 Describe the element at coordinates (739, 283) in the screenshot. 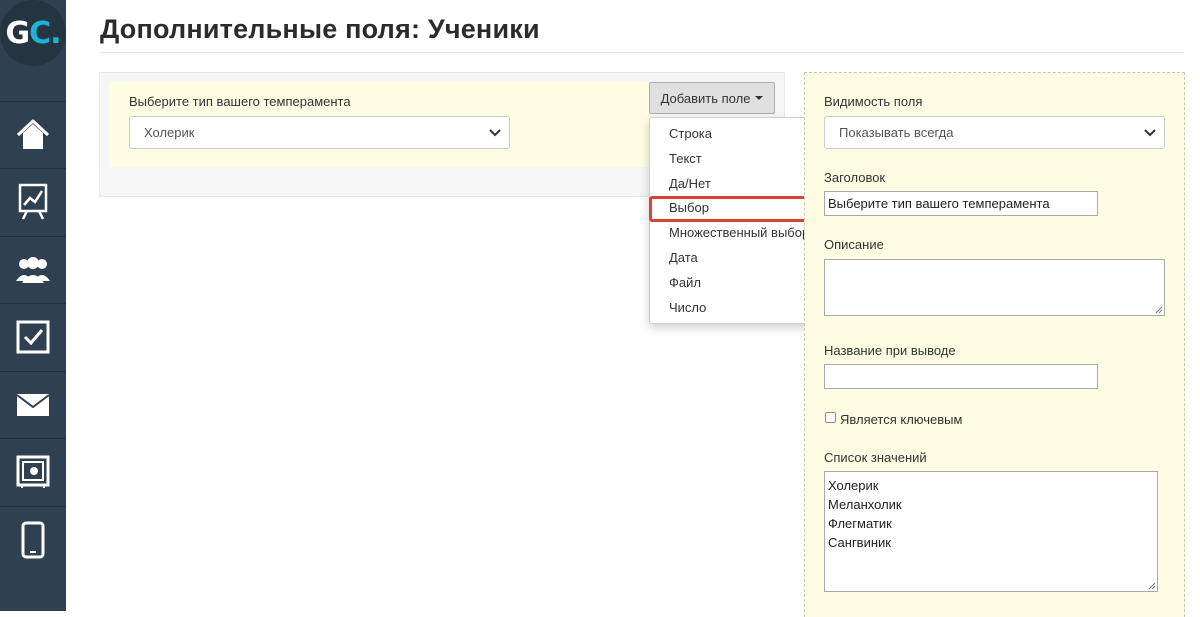

I see `menu-item-file: Файл` at that location.